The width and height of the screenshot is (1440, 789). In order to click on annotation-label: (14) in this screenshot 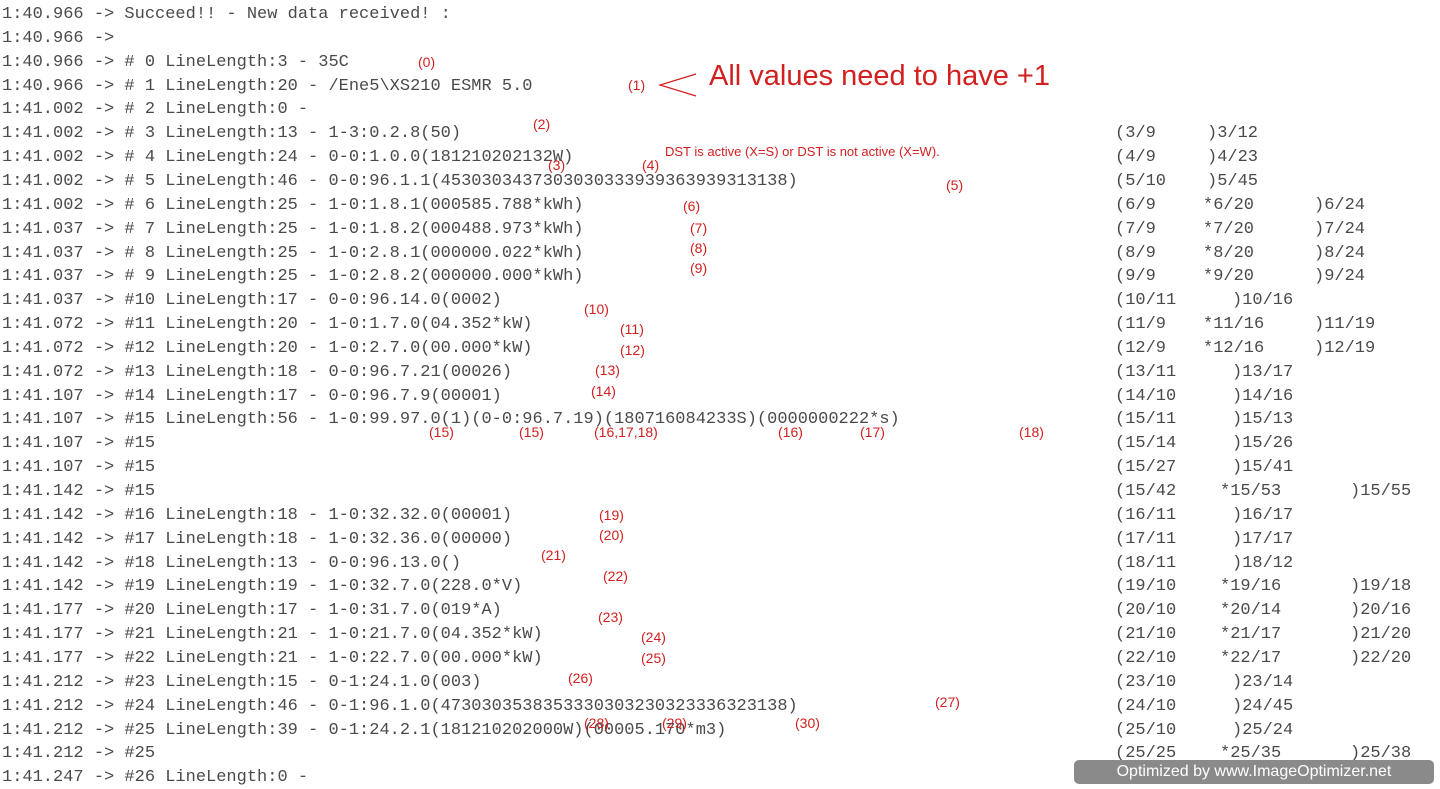, I will do `click(603, 391)`.